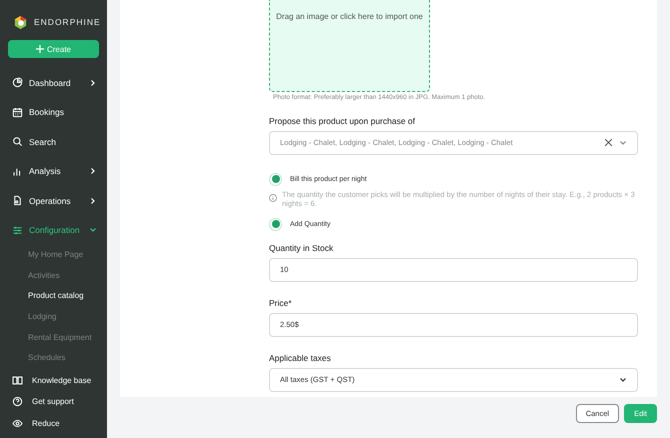 This screenshot has width=670, height=438. Describe the element at coordinates (608, 142) in the screenshot. I see `clear-icon` at that location.